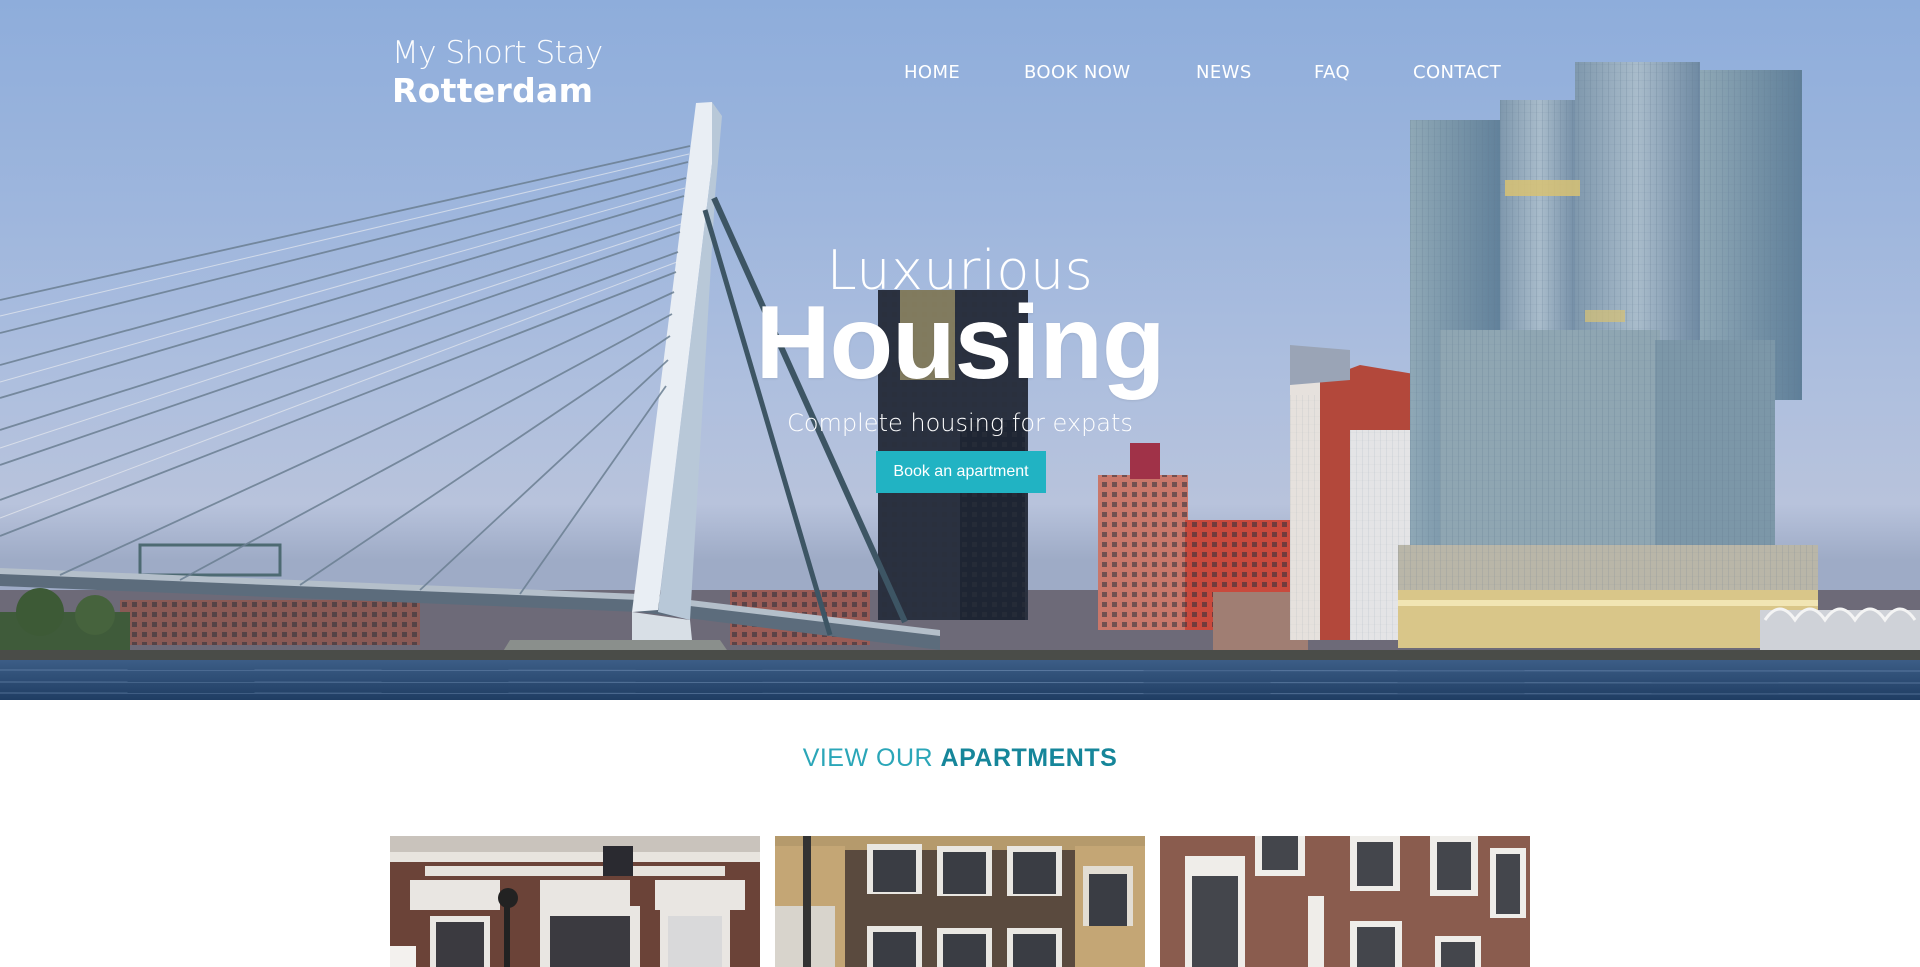  Describe the element at coordinates (1077, 72) in the screenshot. I see `nav-item-book-now: BOOK NOW` at that location.